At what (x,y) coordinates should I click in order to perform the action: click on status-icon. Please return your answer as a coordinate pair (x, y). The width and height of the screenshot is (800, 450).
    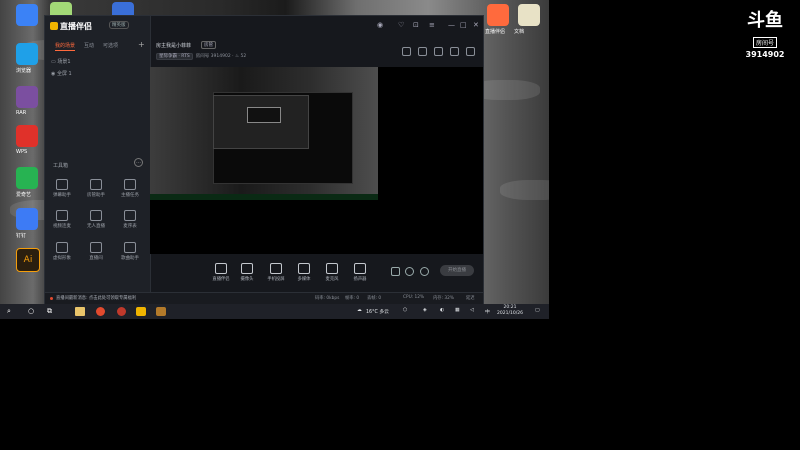
    Looking at the image, I should click on (409, 271).